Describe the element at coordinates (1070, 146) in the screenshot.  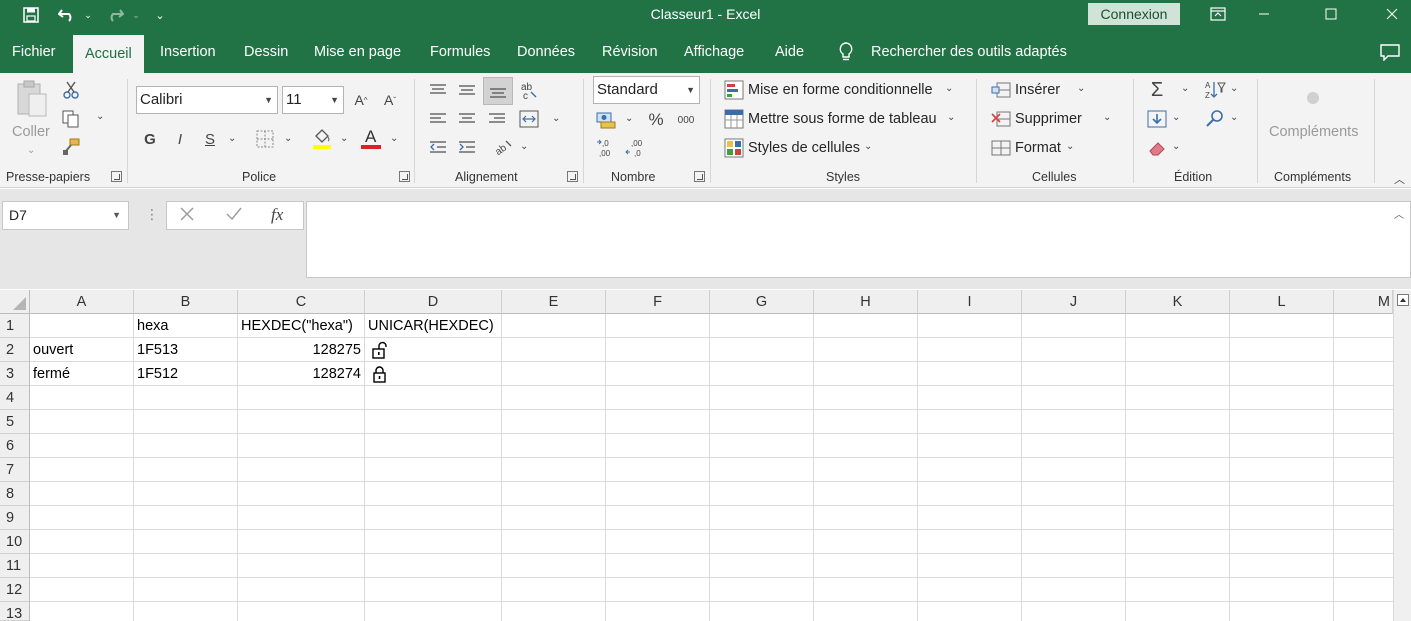
I see `format-dropdown-icon: ⌄` at that location.